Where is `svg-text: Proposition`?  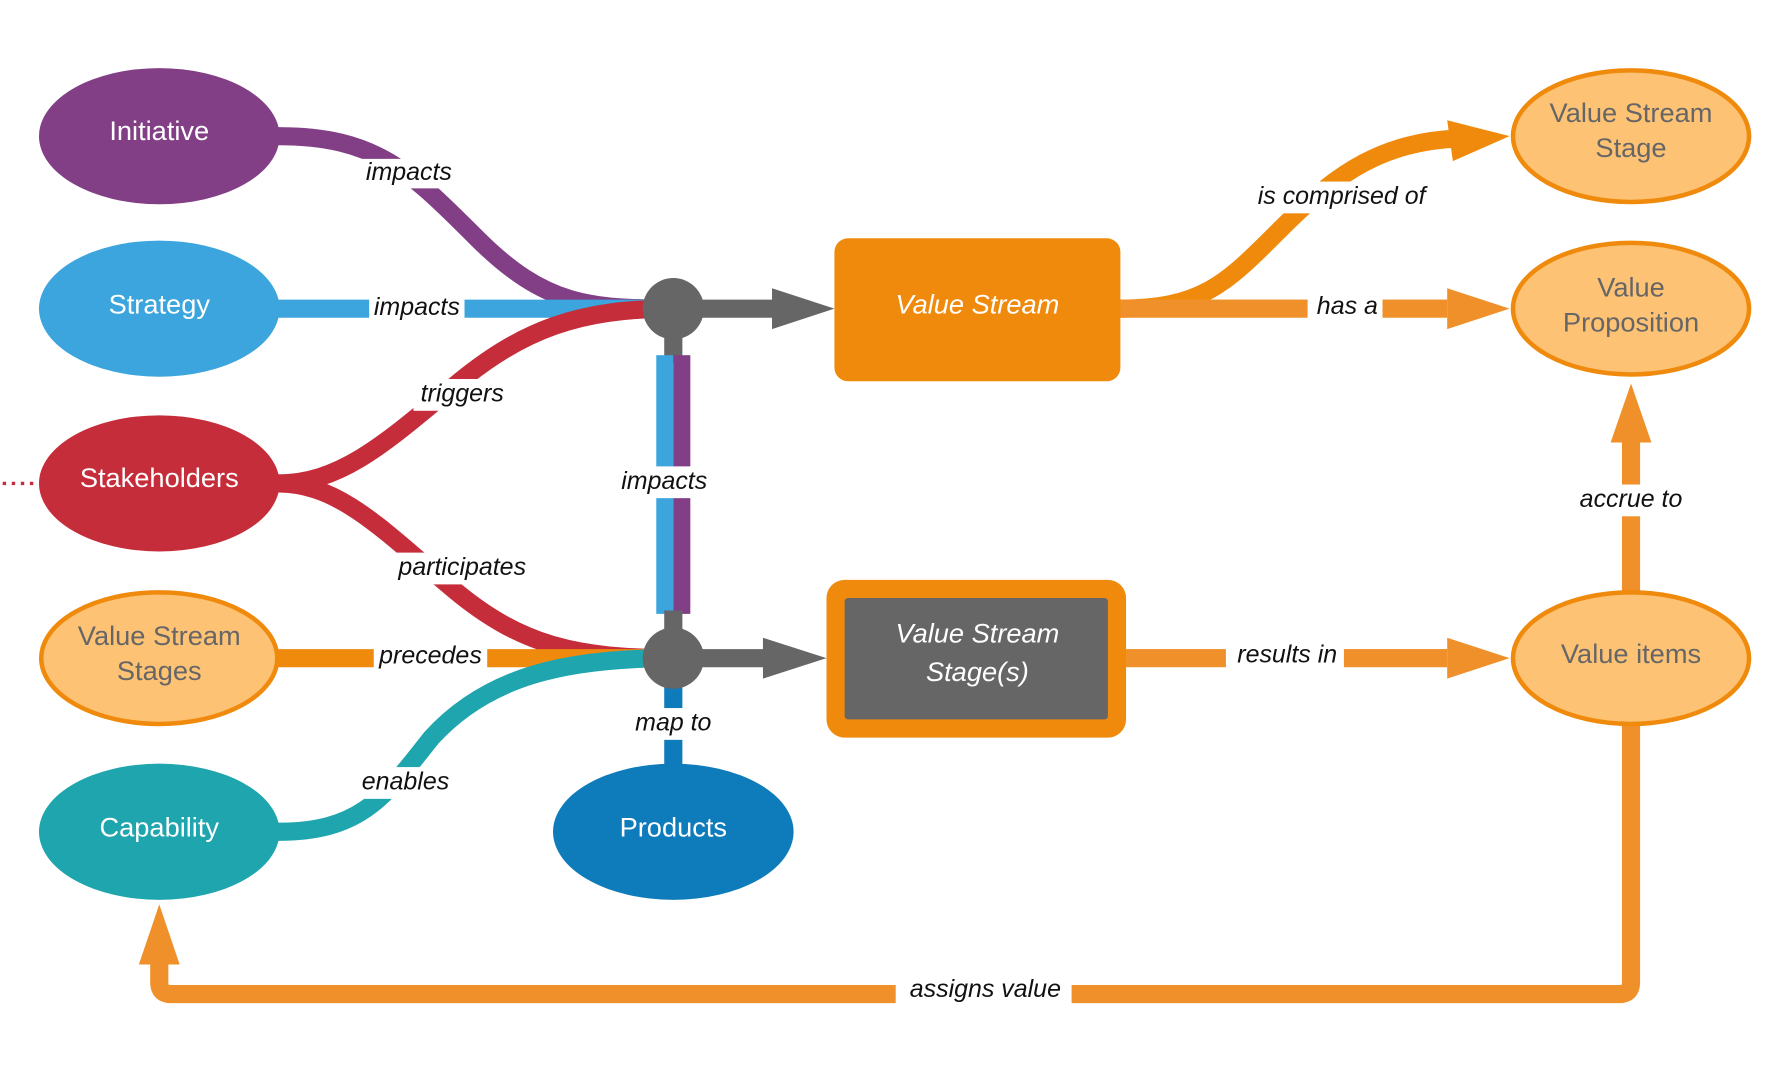 svg-text: Proposition is located at coordinates (1631, 322).